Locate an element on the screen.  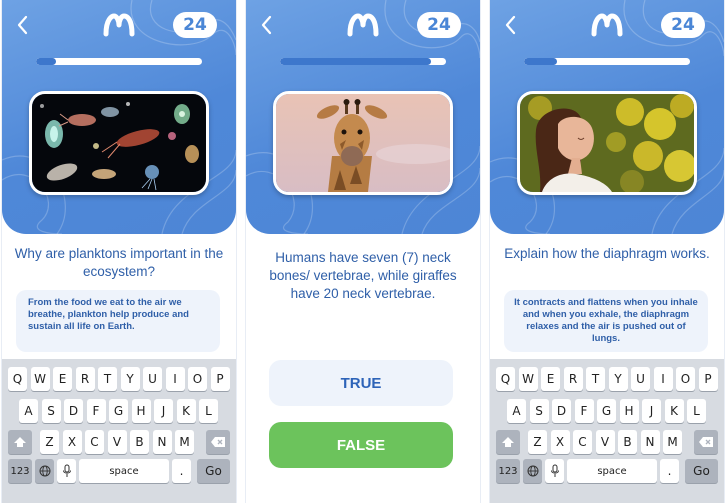
false-button: FALSE is located at coordinates (361, 445).